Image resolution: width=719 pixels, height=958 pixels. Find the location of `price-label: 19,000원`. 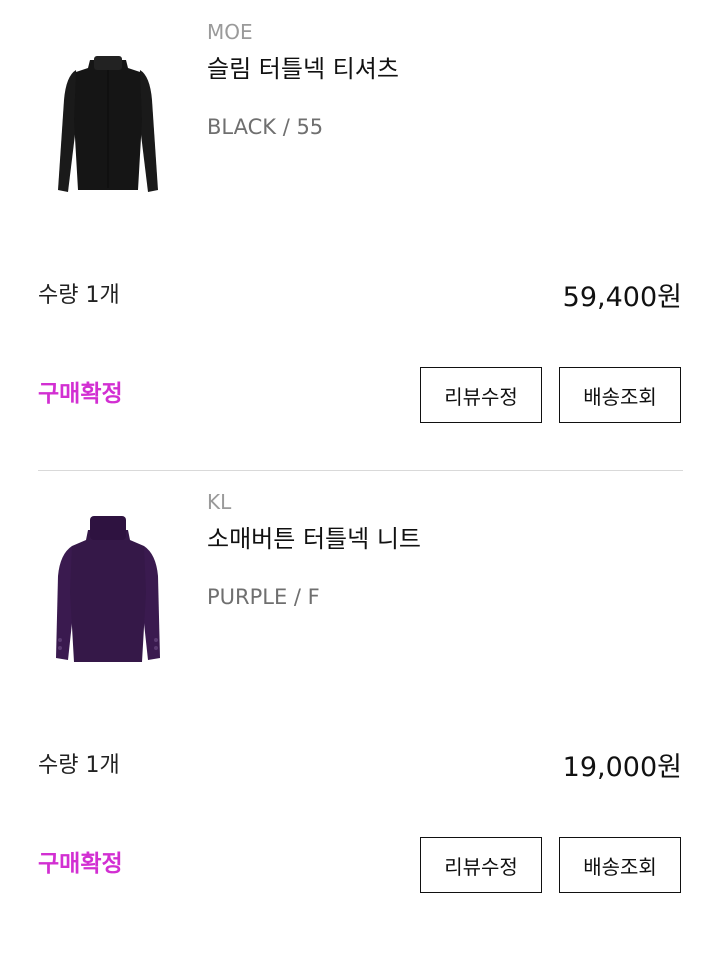

price-label: 19,000원 is located at coordinates (622, 767).